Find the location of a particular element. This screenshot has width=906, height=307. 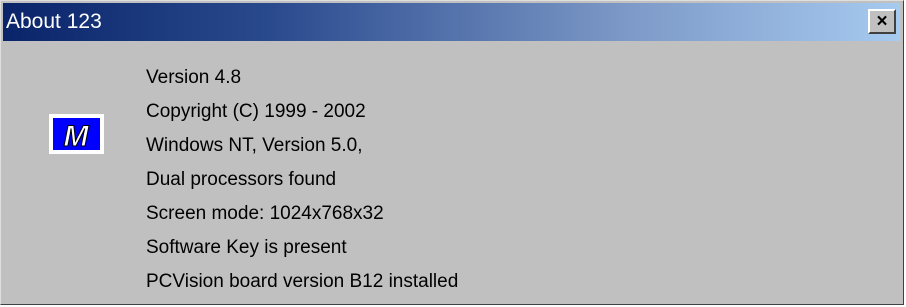

title-bar: About 123 × is located at coordinates (451, 22).